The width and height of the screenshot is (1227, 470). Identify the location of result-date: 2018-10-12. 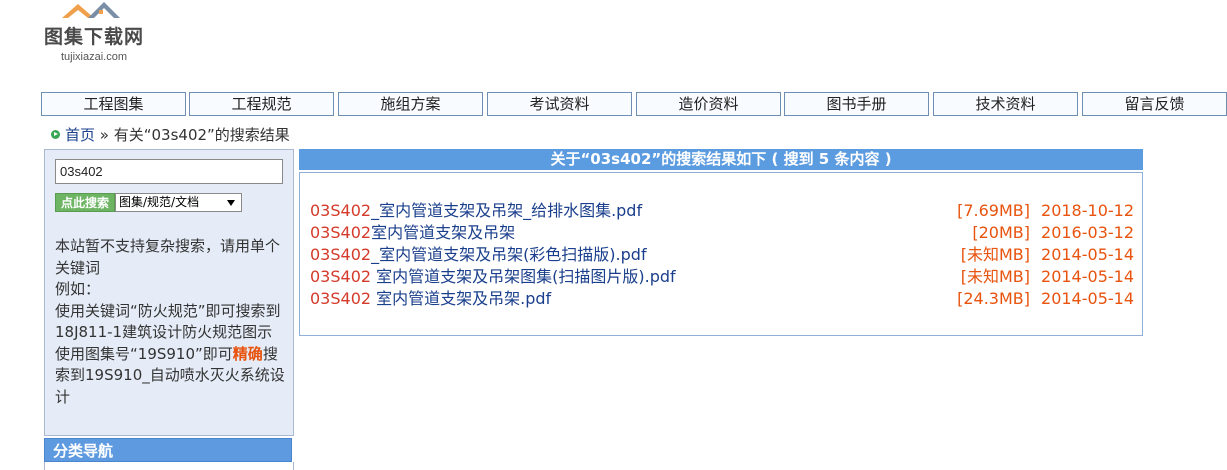
(1087, 210).